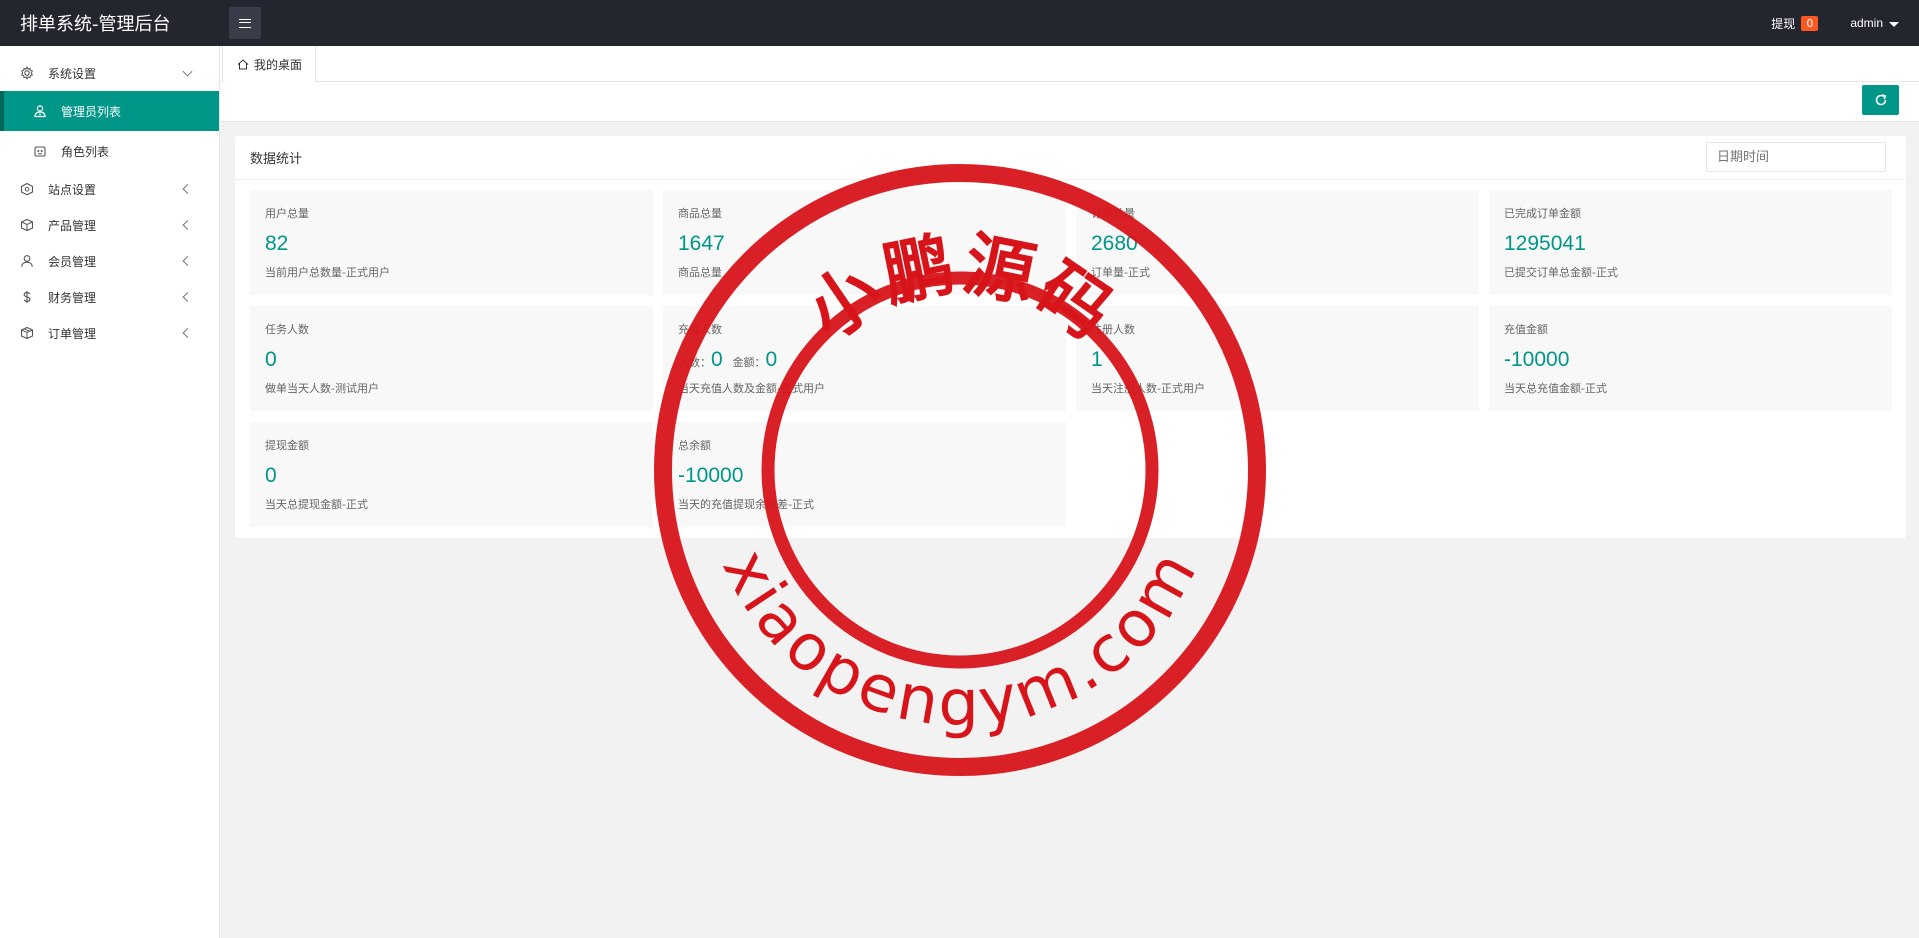 This screenshot has width=1919, height=938. What do you see at coordinates (85, 151) in the screenshot?
I see `sidebar-item-label: 角色列表` at bounding box center [85, 151].